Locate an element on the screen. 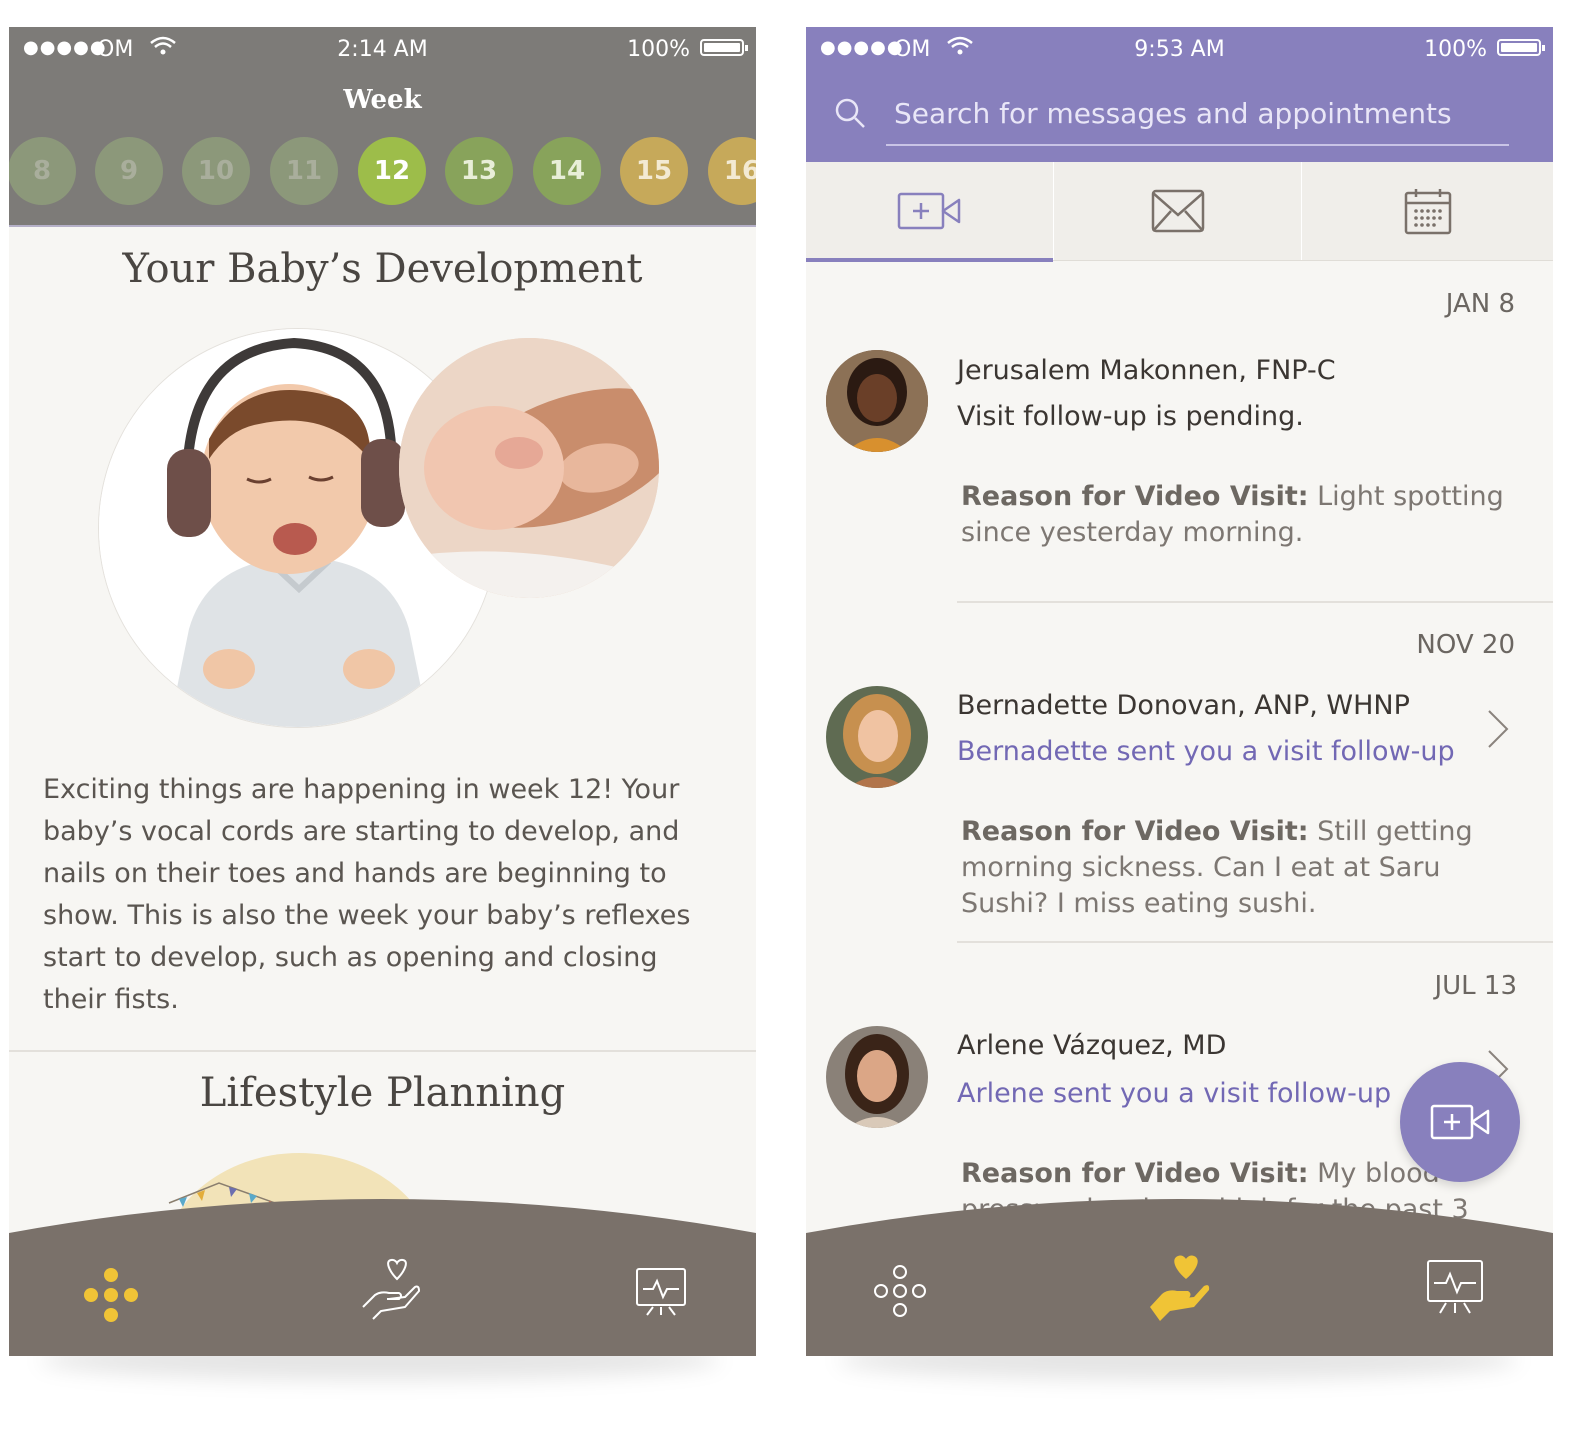 Image resolution: width=1574 pixels, height=1440 pixels. envelope-icon is located at coordinates (1177, 211).